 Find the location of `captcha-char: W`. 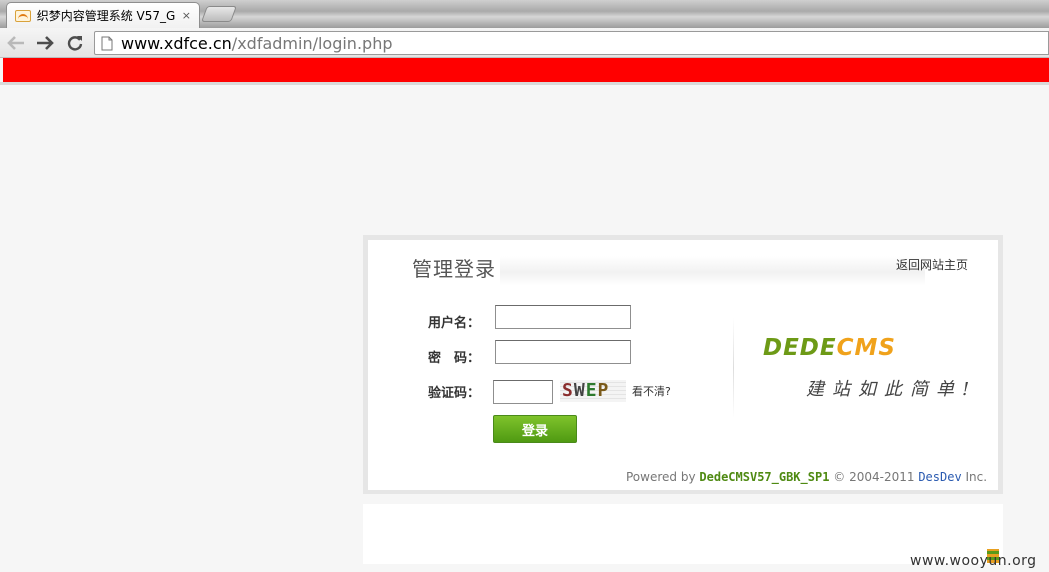

captcha-char: W is located at coordinates (579, 390).